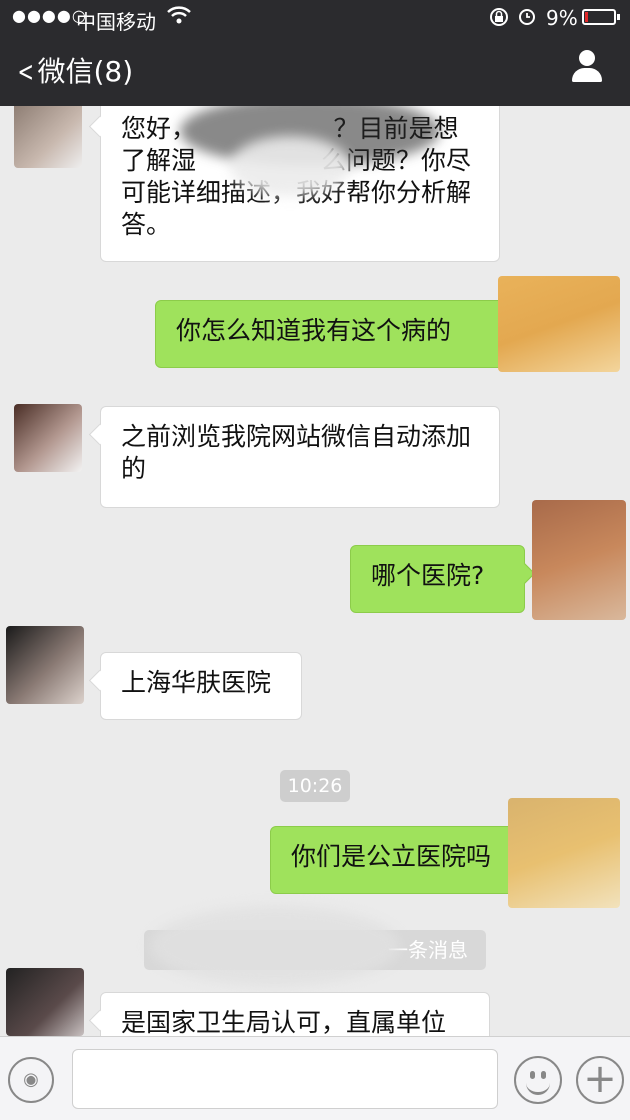 The height and width of the screenshot is (1120, 630). Describe the element at coordinates (587, 75) in the screenshot. I see `profile-body` at that location.